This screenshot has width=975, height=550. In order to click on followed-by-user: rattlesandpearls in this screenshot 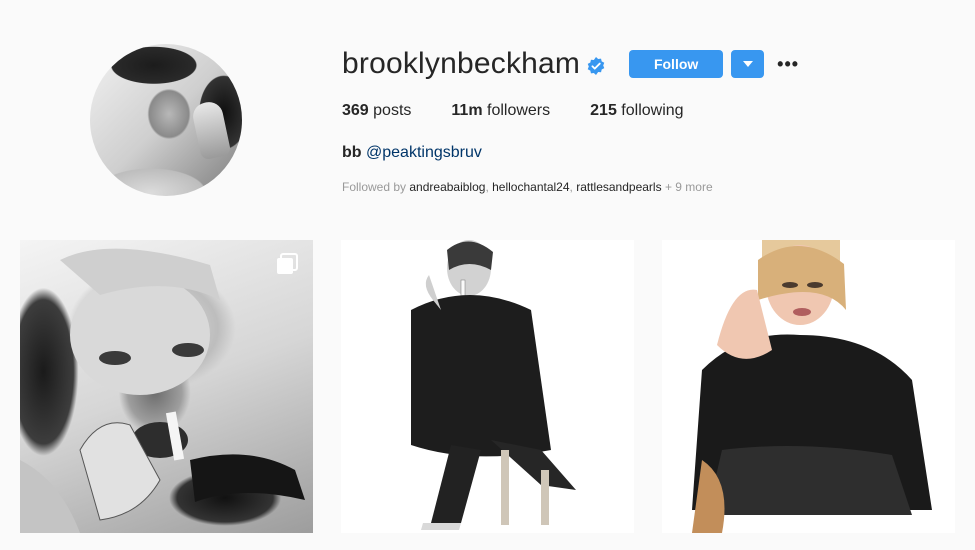, I will do `click(618, 187)`.